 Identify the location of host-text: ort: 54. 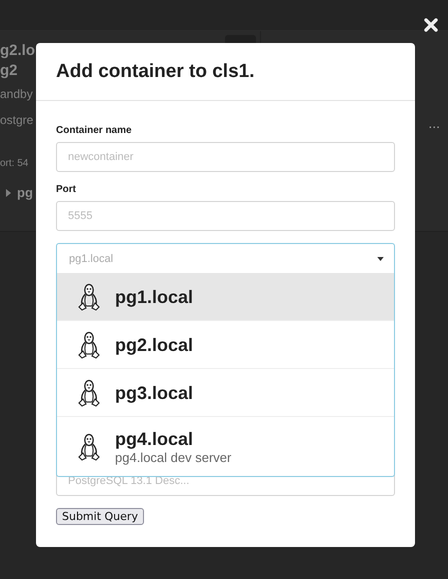
(14, 164).